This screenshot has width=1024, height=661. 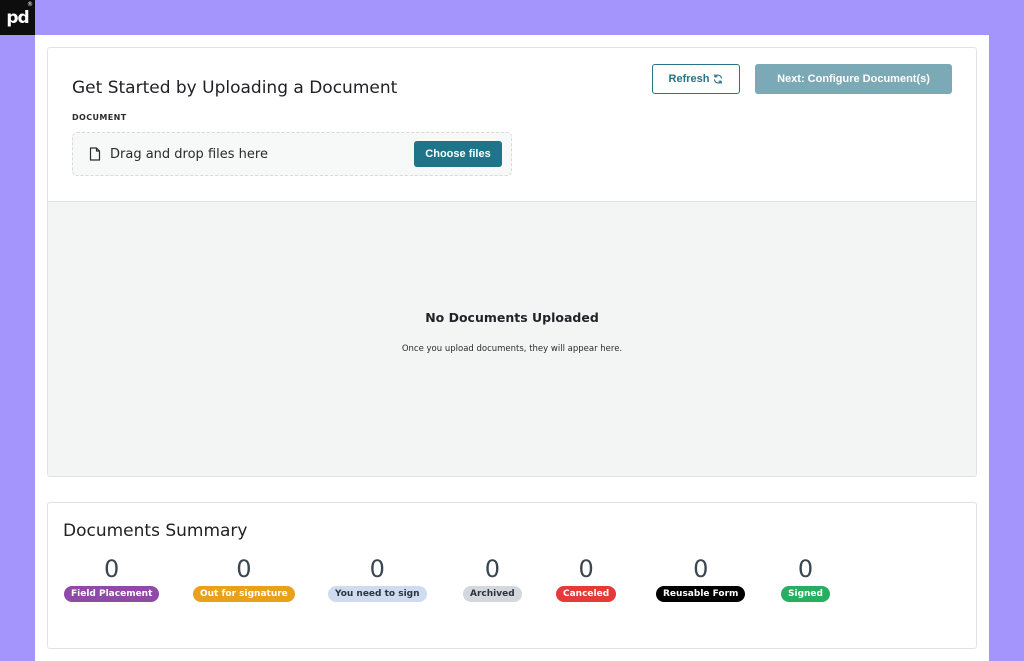 I want to click on stat-you-need-to-sign: 0 You need to sign, so click(x=377, y=578).